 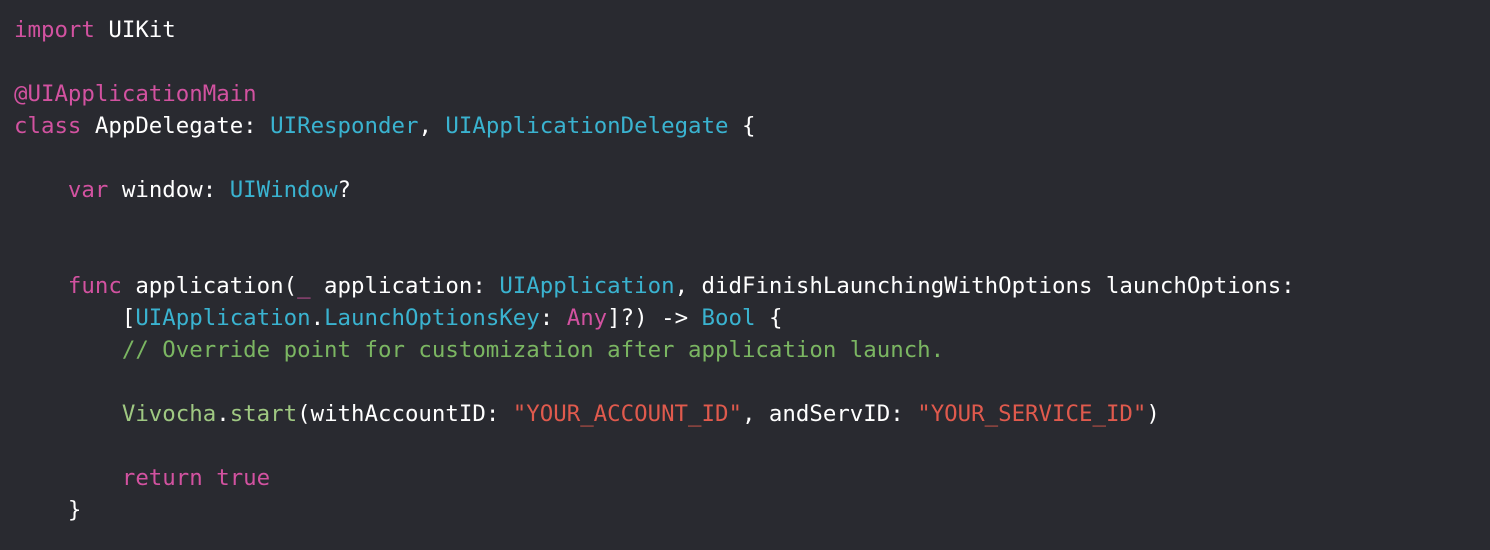 I want to click on code-token-plain: ]?) ->, so click(x=654, y=318).